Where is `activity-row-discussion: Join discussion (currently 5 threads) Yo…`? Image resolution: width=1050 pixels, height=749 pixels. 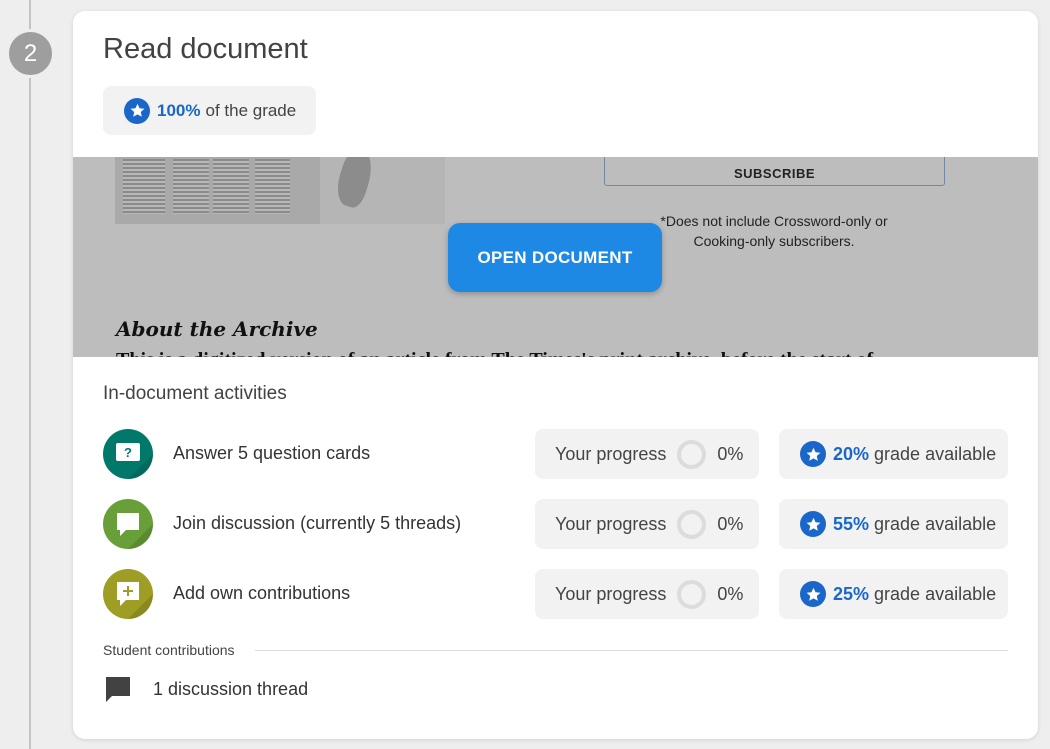 activity-row-discussion: Join discussion (currently 5 threads) Yo… is located at coordinates (555, 524).